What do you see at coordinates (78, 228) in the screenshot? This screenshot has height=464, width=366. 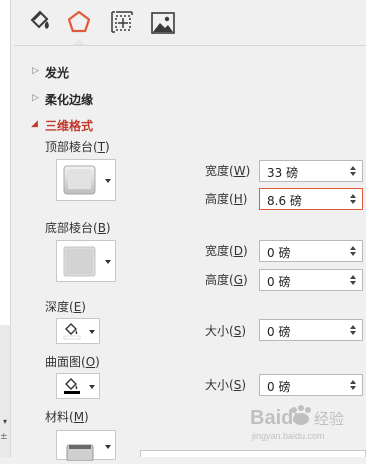 I see `bottom-bevel-label: 底部棱台(B)` at bounding box center [78, 228].